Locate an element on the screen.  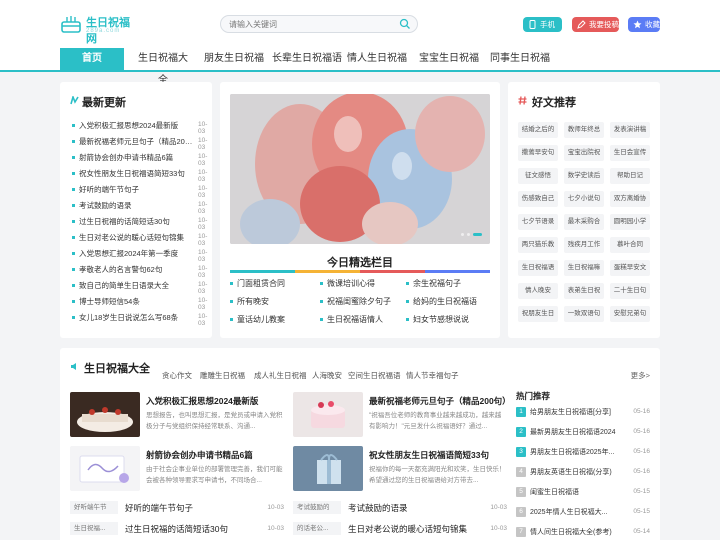
tag-link: 最木采购合 is located at coordinates (584, 222).